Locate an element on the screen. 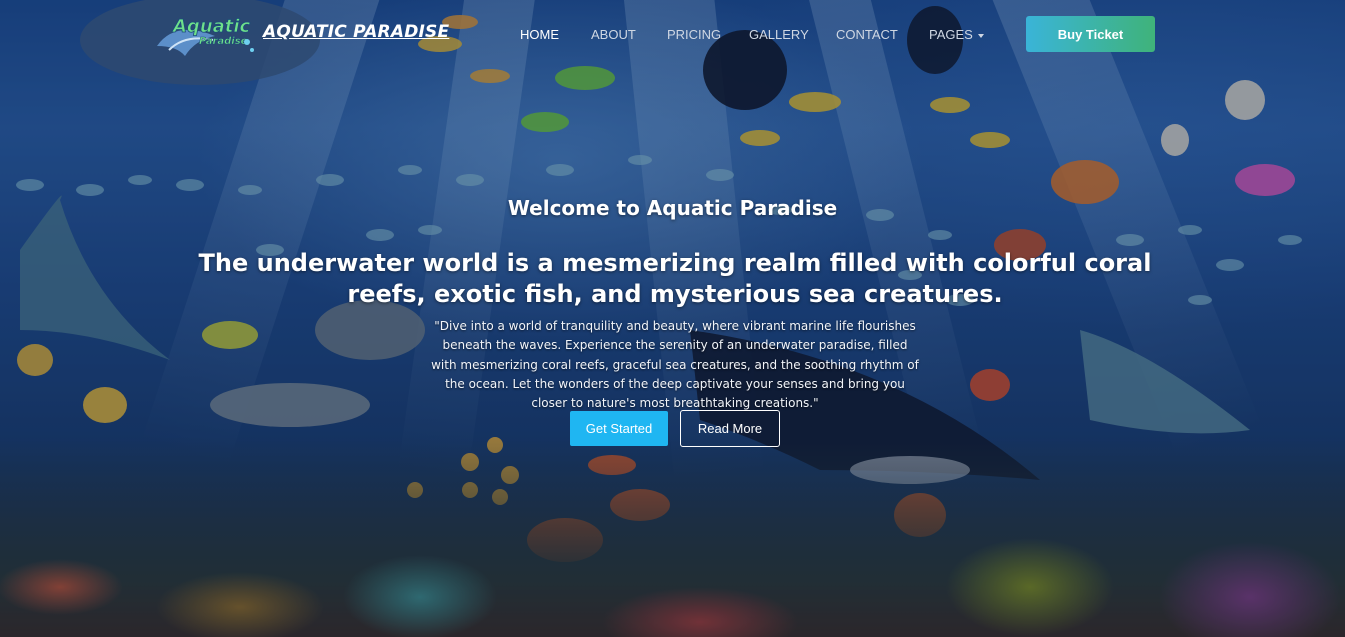 Image resolution: width=1345 pixels, height=637 pixels. svg-text: Paradise is located at coordinates (223, 41).